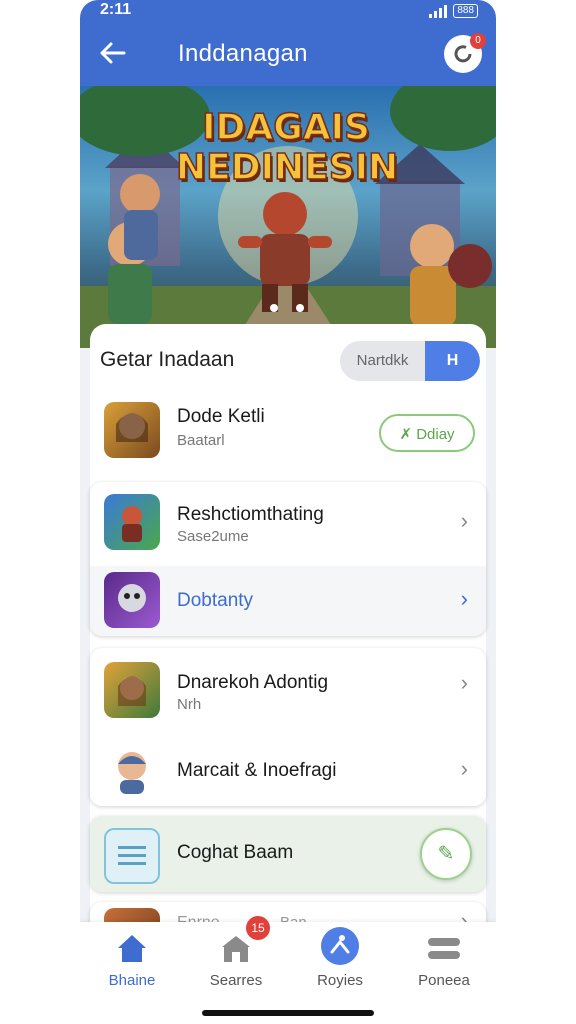 The width and height of the screenshot is (576, 1024). I want to click on segment-left: Nartdkk, so click(382, 361).